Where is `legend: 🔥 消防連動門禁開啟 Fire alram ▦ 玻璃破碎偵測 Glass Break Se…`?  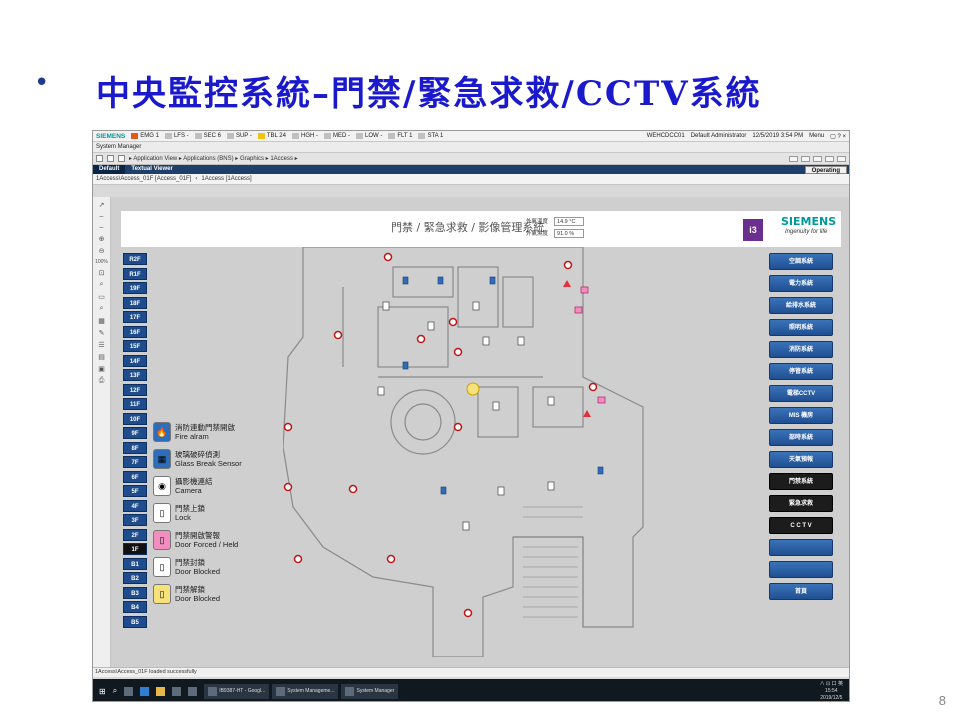
legend: 🔥 消防連動門禁開啟 Fire alram ▦ 玻璃破碎偵測 Glass Break Se… is located at coordinates (213, 516).